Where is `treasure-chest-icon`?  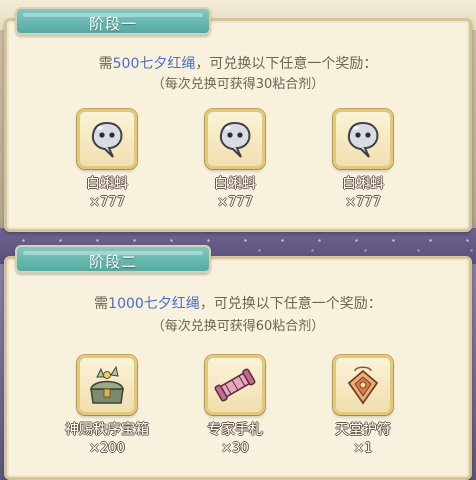
treasure-chest-icon is located at coordinates (107, 384).